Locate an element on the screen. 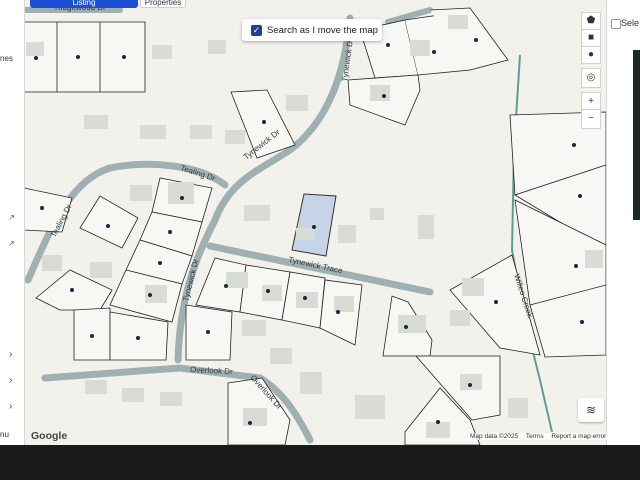 The width and height of the screenshot is (640, 480). select-checkbox is located at coordinates (616, 24).